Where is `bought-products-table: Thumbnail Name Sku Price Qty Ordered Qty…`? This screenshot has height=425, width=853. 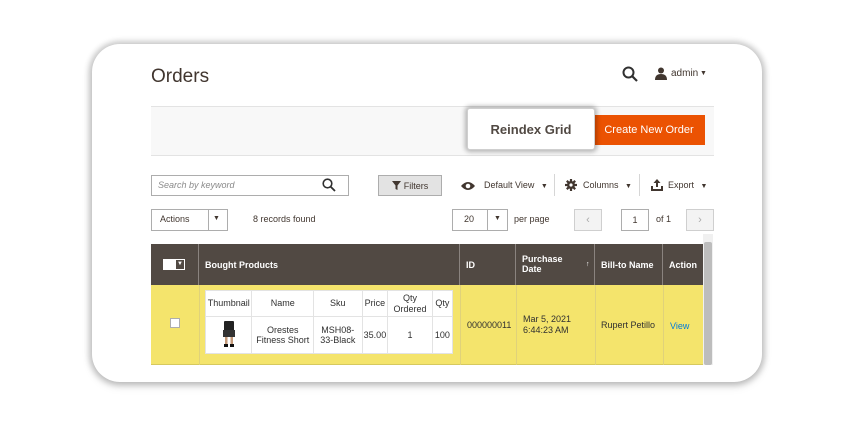 bought-products-table: Thumbnail Name Sku Price Qty Ordered Qty… is located at coordinates (329, 322).